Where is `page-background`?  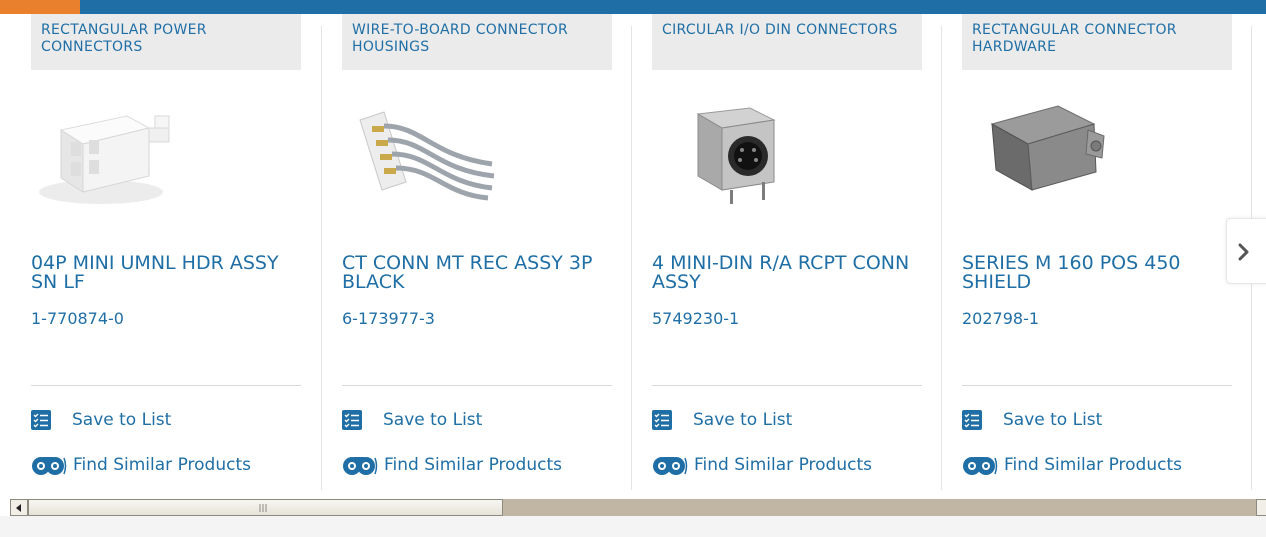 page-background is located at coordinates (633, 526).